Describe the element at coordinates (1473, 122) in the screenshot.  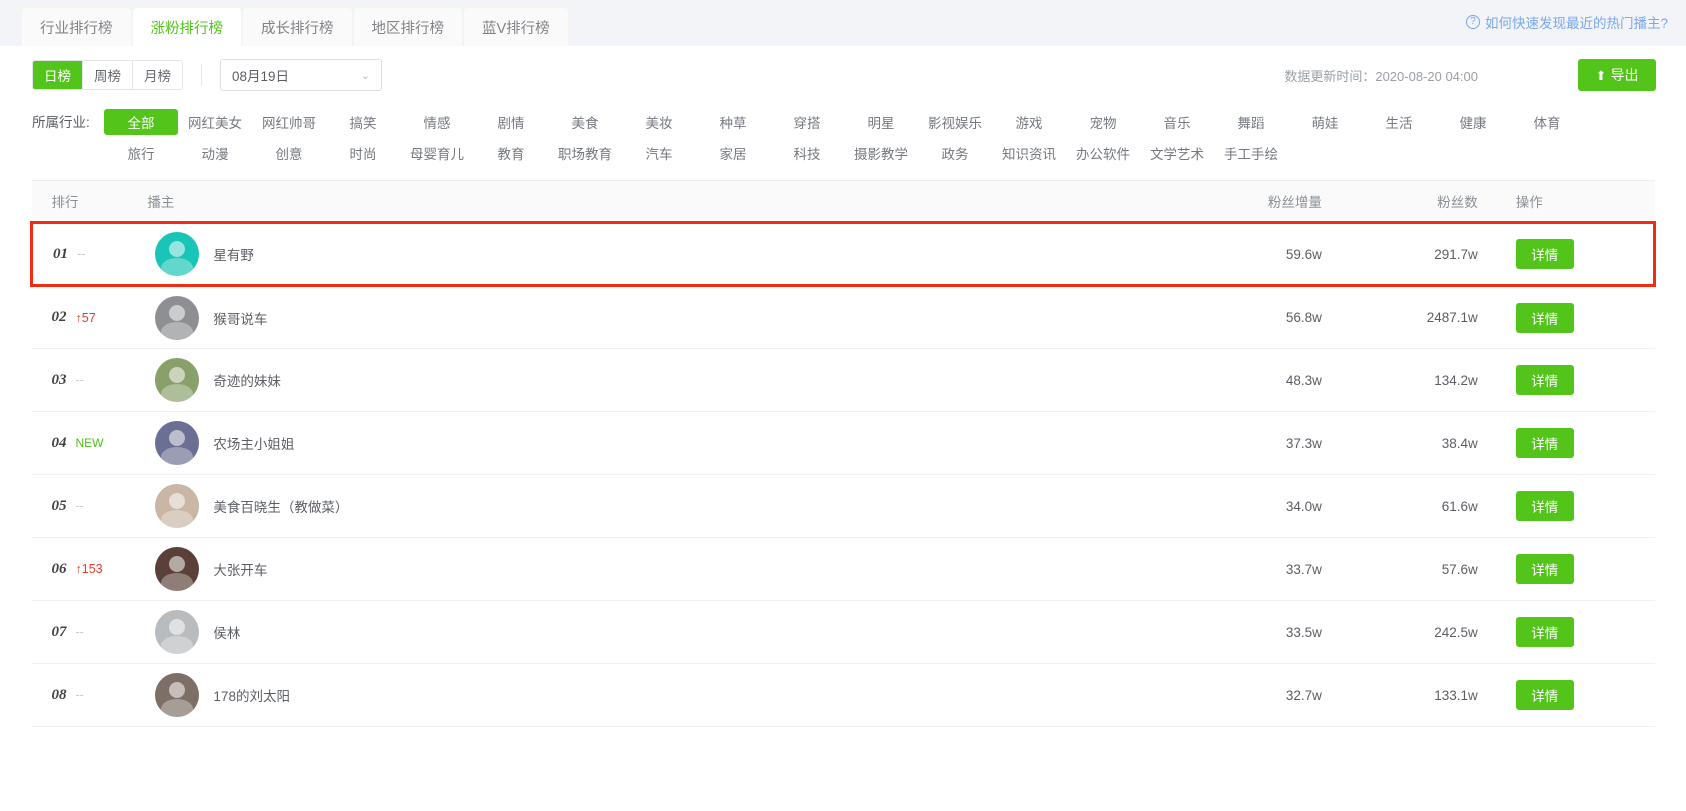
I see `industry-chip-18: 健康` at that location.